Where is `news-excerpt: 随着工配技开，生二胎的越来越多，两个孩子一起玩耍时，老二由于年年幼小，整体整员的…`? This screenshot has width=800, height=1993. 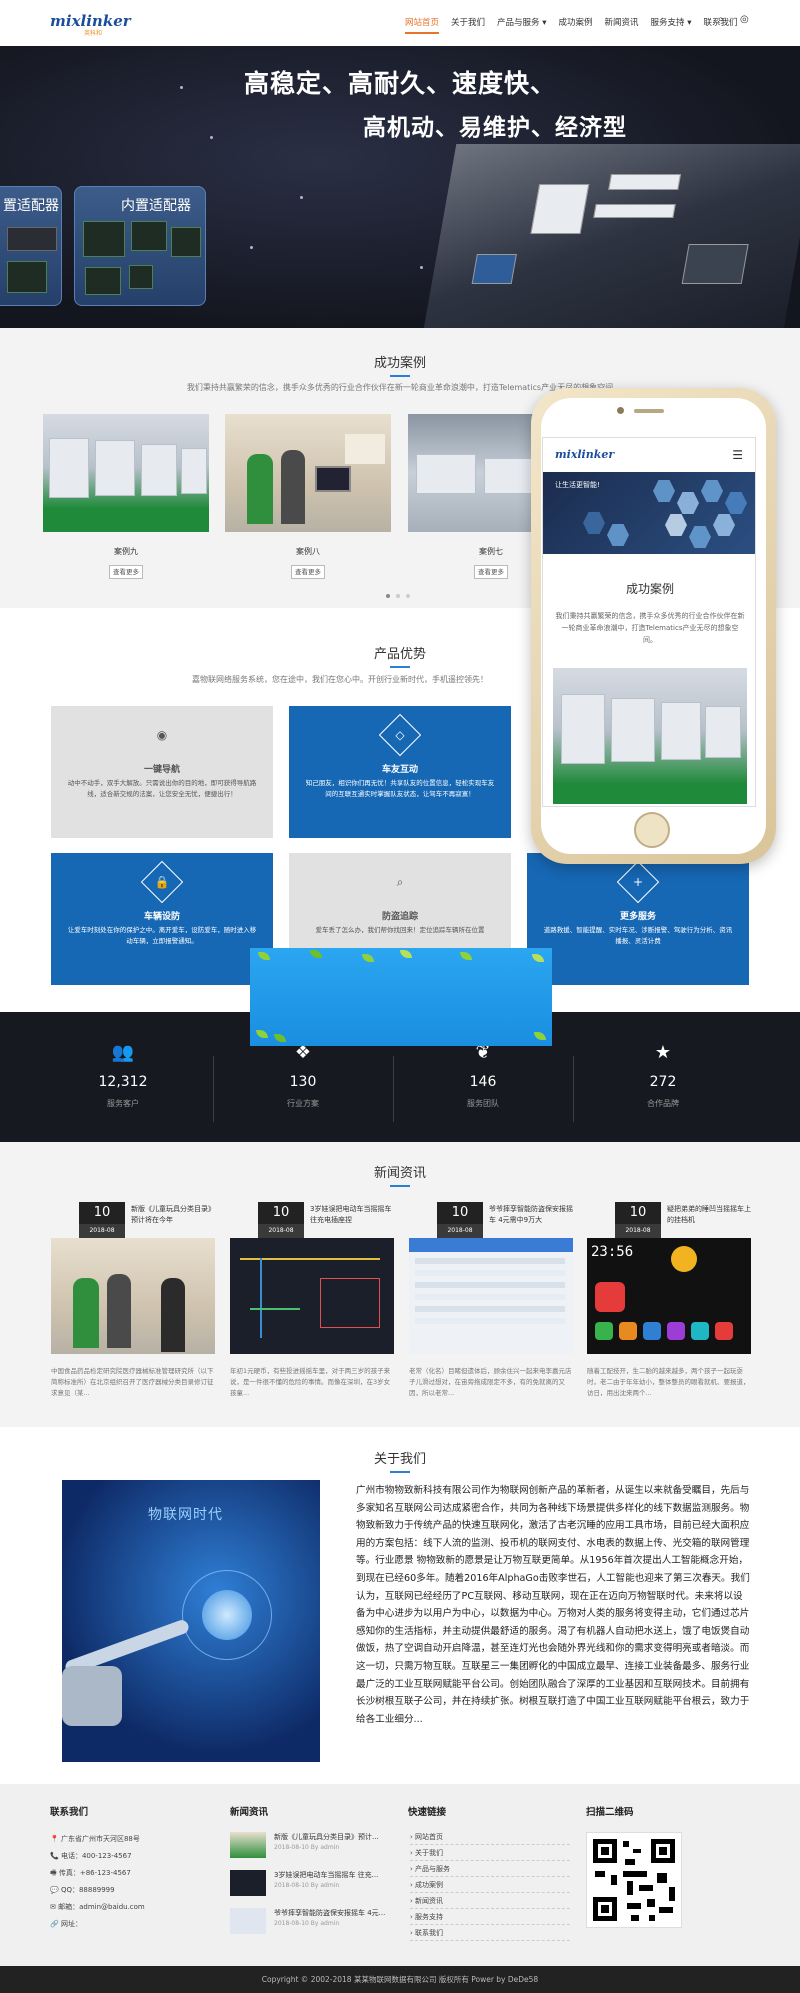
news-excerpt: 随着工配技开，生二胎的越来越多，两个孩子一起玩耍时，老二由于年年幼小，整体整员的… is located at coordinates (668, 1382).